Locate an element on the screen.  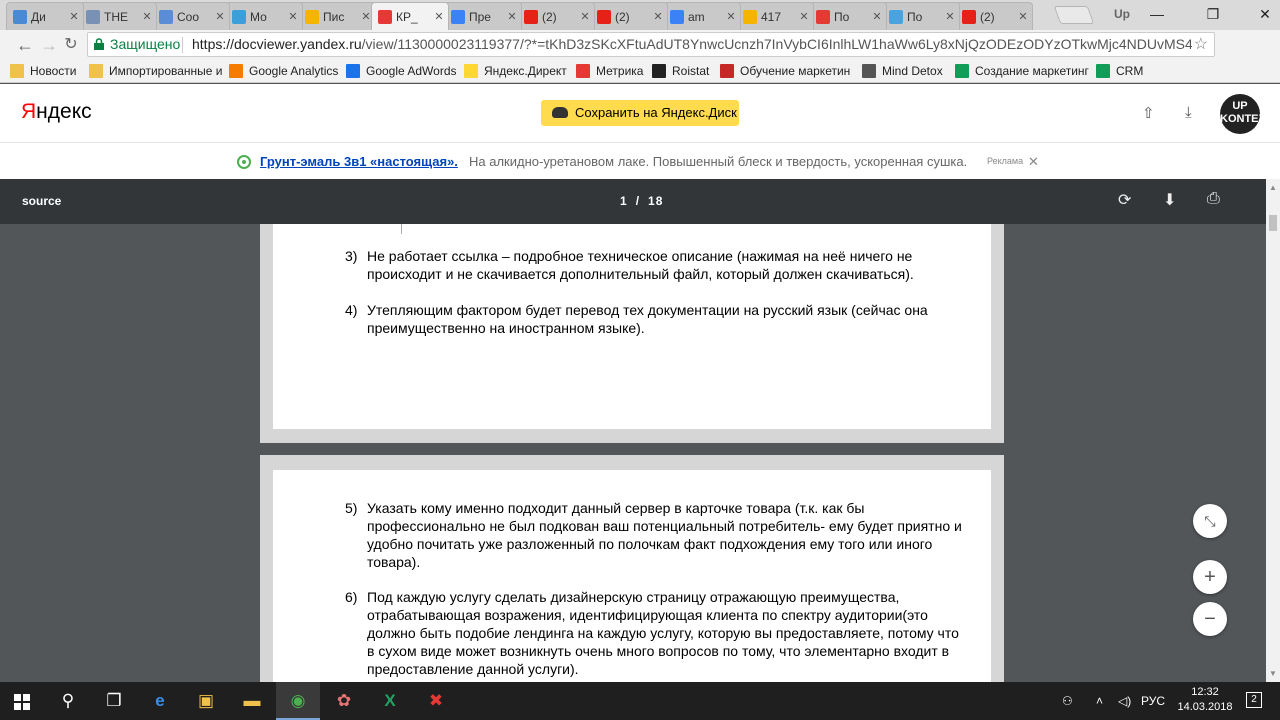
bookmark-item: Mind Detox is located at coordinates (902, 71).